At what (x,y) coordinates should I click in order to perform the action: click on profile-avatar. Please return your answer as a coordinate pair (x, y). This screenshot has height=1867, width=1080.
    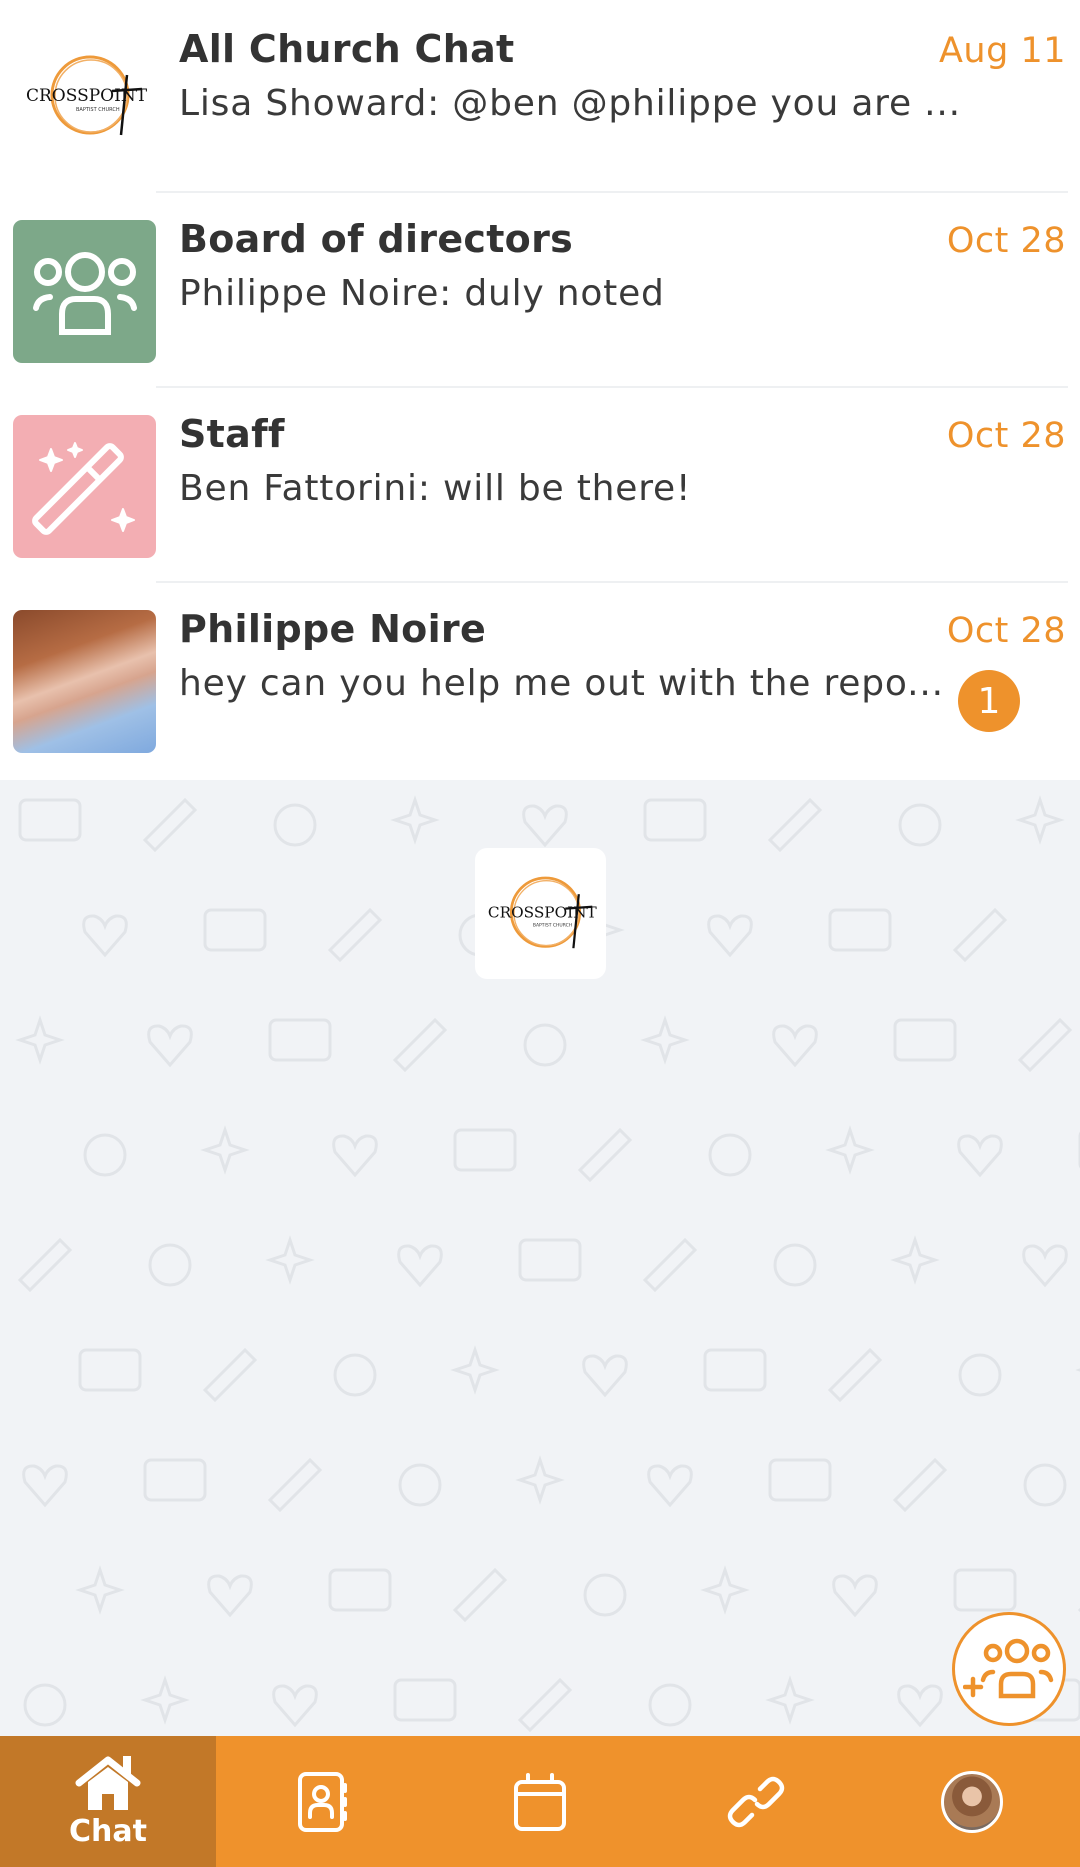
    Looking at the image, I should click on (972, 1801).